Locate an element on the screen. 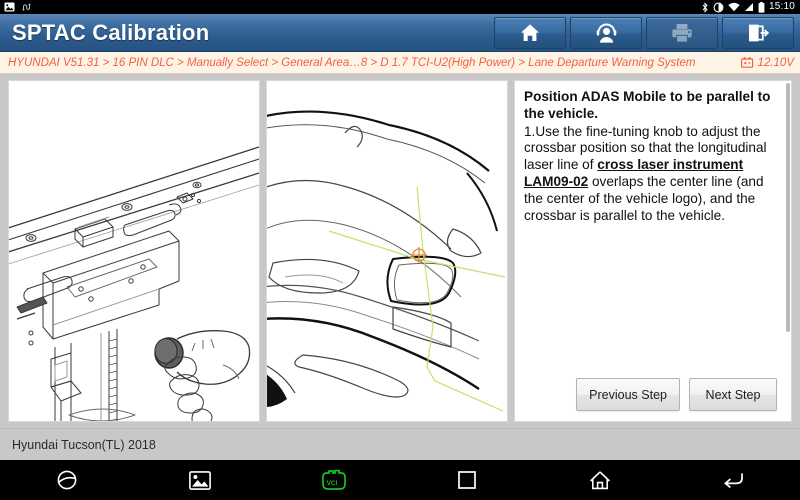  bluetooth-icon is located at coordinates (705, 7).